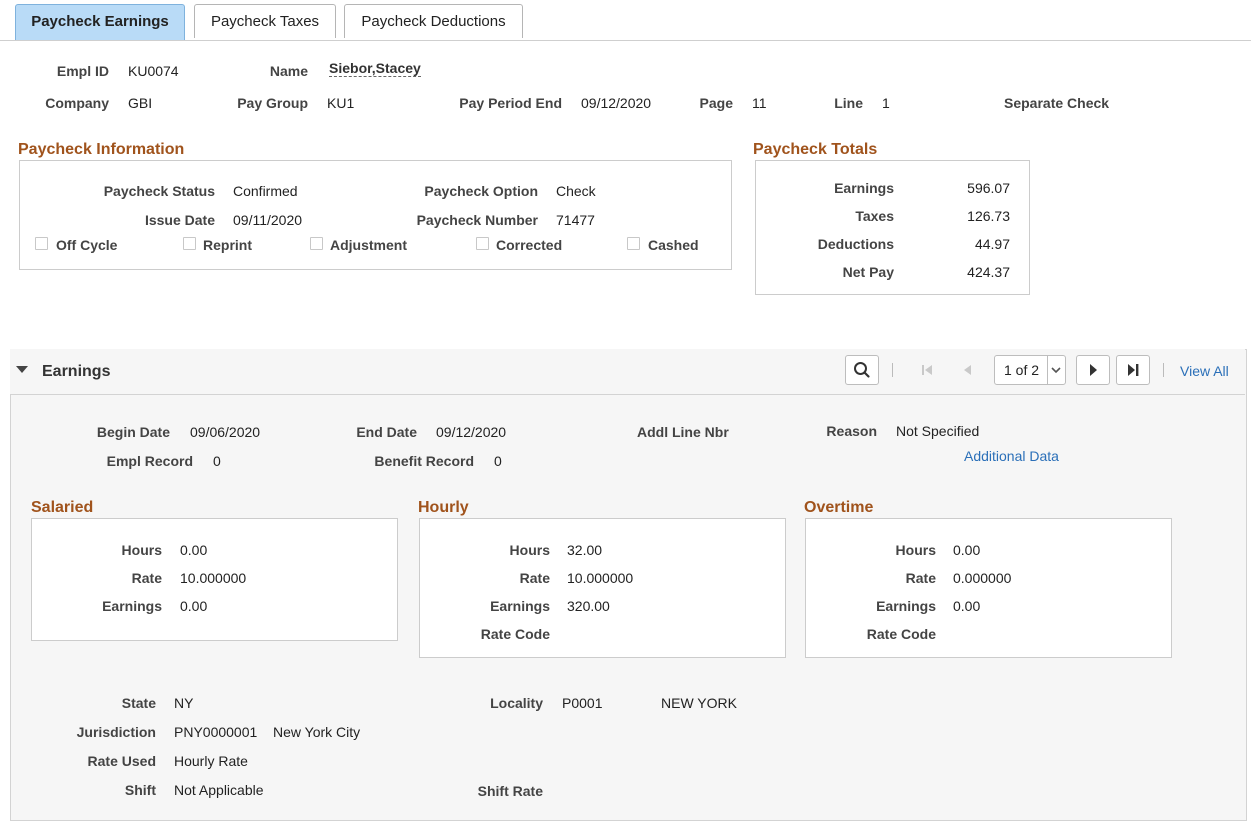  I want to click on last-page-icon, so click(1133, 370).